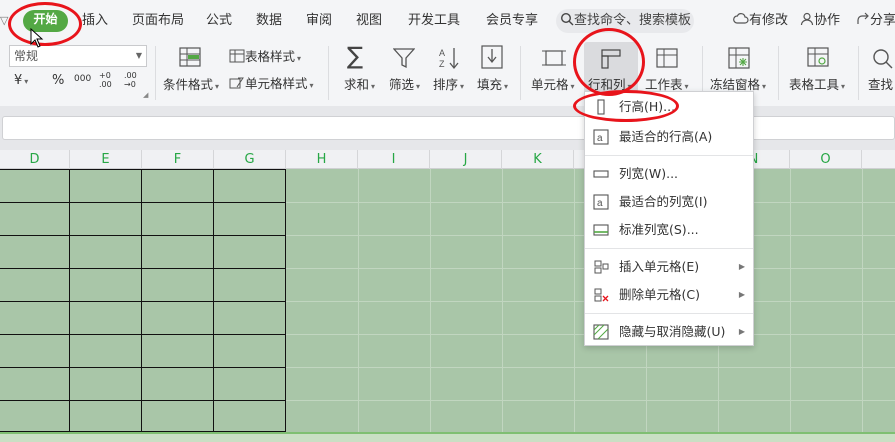  Describe the element at coordinates (237, 56) in the screenshot. I see `table-style-icon` at that location.